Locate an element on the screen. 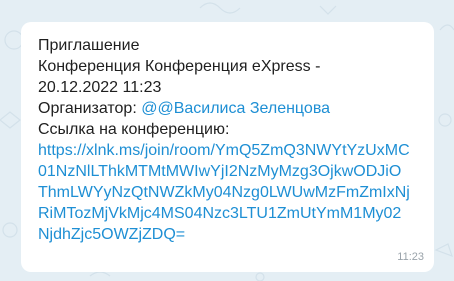  organizer-mention: @@Василиса Зеленцова is located at coordinates (235, 108).